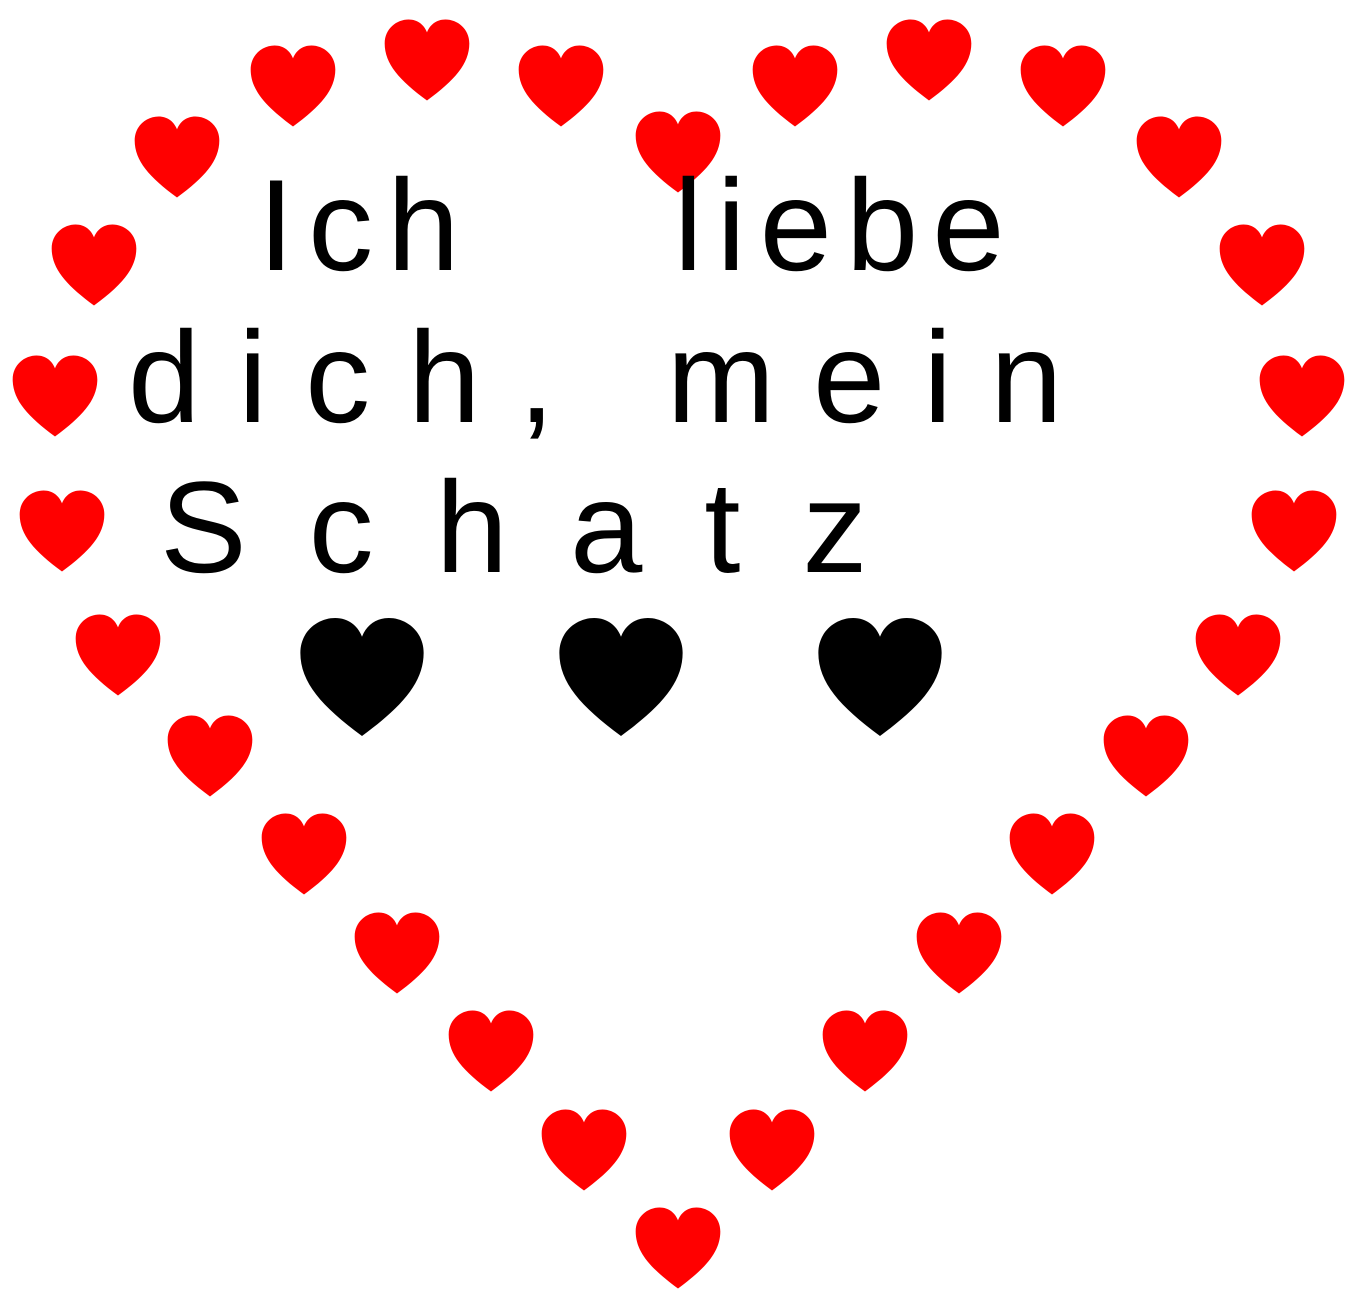  I want to click on message-line-3: Schatz, so click(545, 527).